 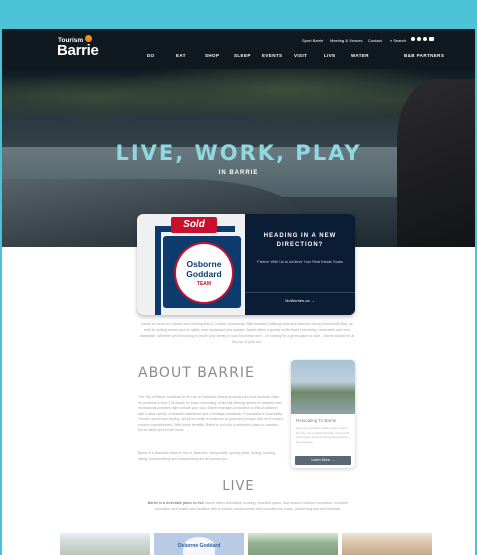 I want to click on badge-line-2: Goddard, so click(x=204, y=274).